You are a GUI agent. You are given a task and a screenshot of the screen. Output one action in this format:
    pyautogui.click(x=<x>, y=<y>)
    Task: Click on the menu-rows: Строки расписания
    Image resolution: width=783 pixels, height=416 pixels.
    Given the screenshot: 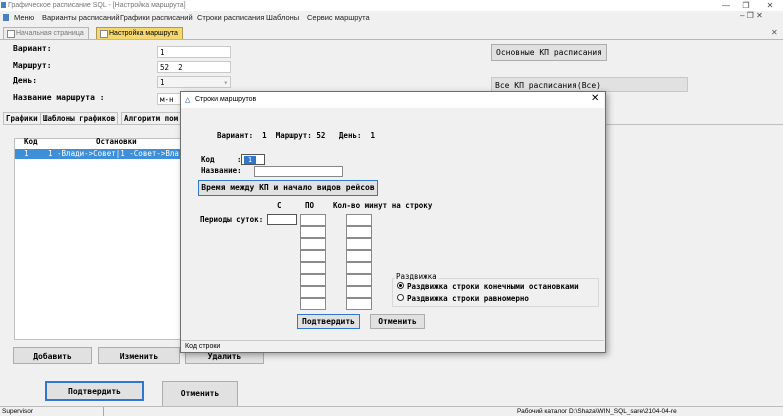 What is the action you would take?
    pyautogui.click(x=230, y=18)
    